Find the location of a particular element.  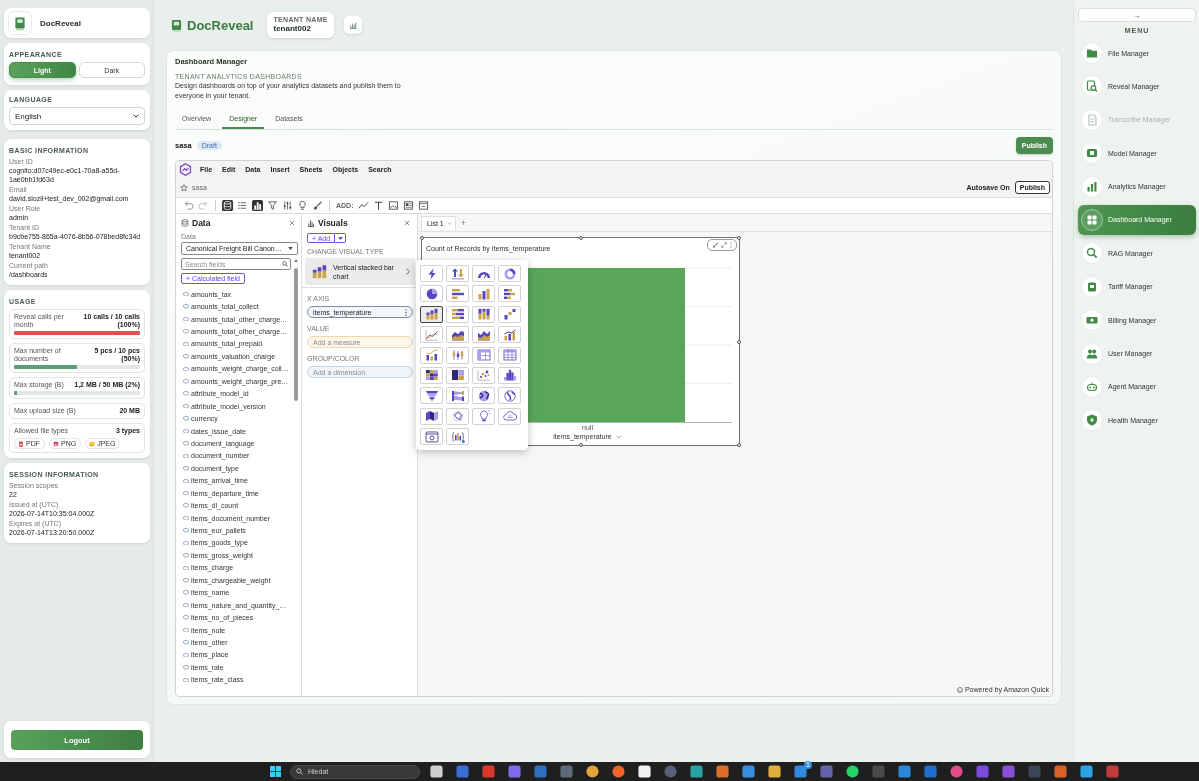

stacked-column-chart-icon is located at coordinates (483, 314).